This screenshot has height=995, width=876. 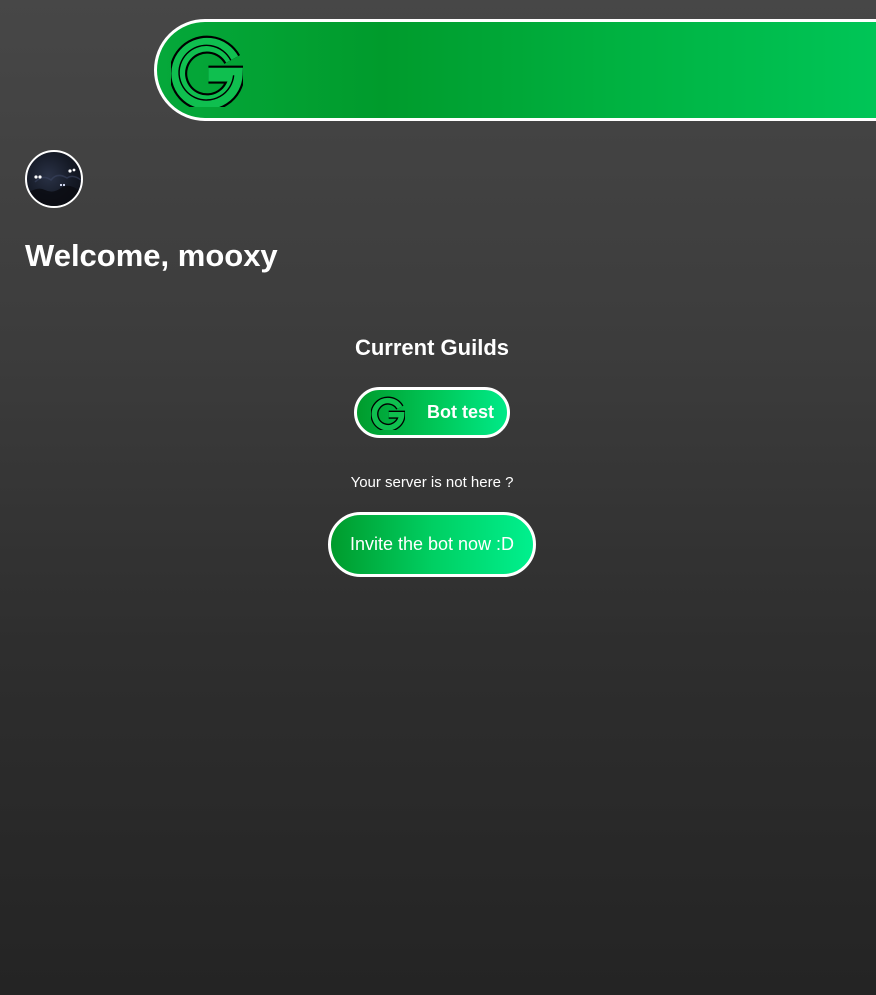 What do you see at coordinates (460, 412) in the screenshot?
I see `guild-name: Bot test` at bounding box center [460, 412].